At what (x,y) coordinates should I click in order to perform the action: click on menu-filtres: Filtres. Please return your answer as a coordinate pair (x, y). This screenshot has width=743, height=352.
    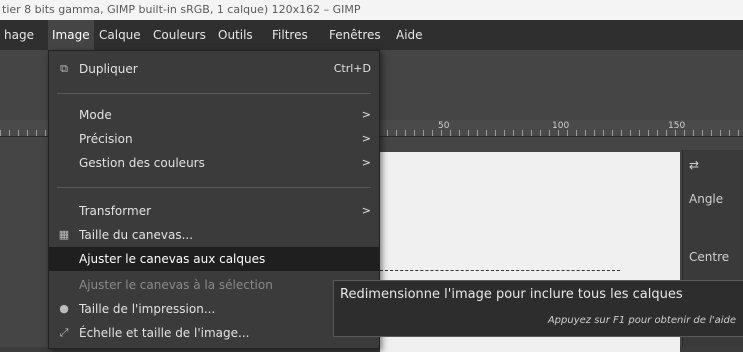
    Looking at the image, I should click on (290, 35).